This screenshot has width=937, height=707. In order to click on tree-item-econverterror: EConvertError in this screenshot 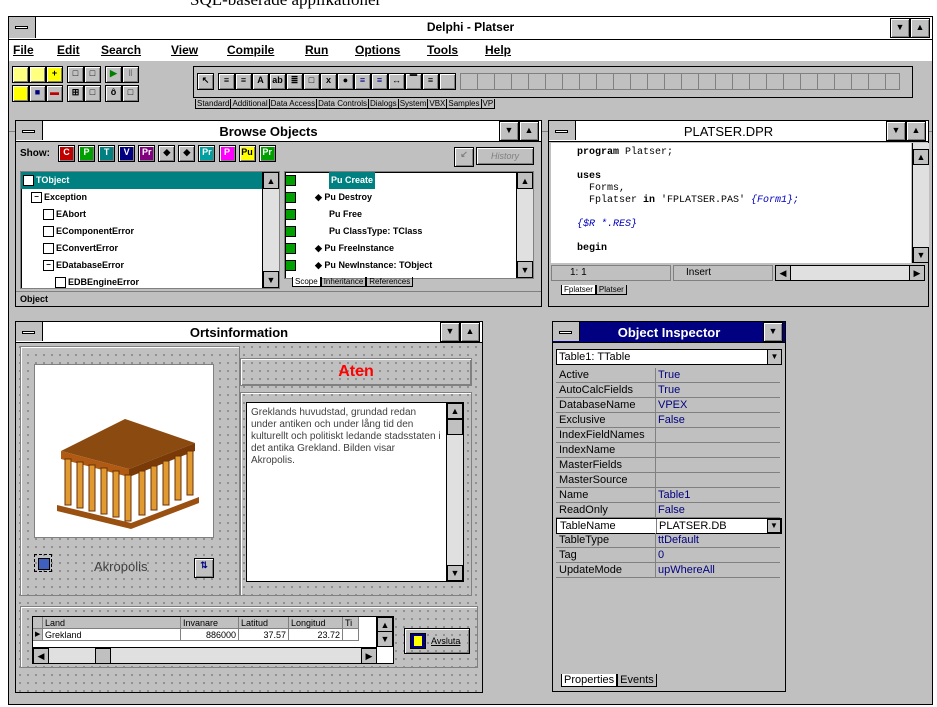, I will do `click(150, 248)`.